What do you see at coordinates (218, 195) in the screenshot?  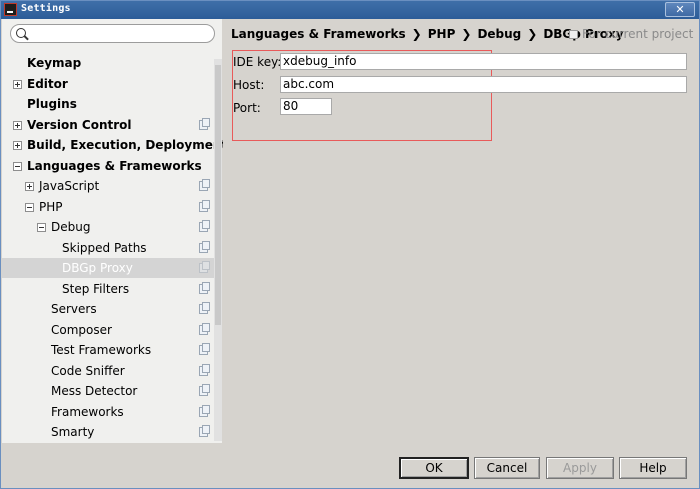 I see `sidebar-scrollbar-thumb` at bounding box center [218, 195].